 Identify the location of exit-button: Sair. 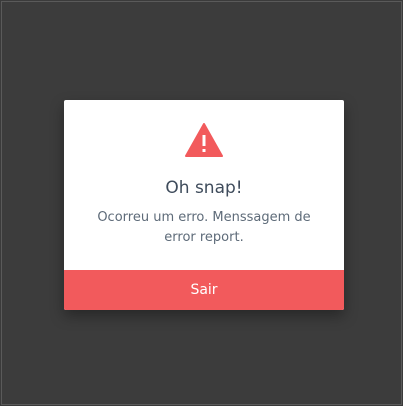
(204, 290).